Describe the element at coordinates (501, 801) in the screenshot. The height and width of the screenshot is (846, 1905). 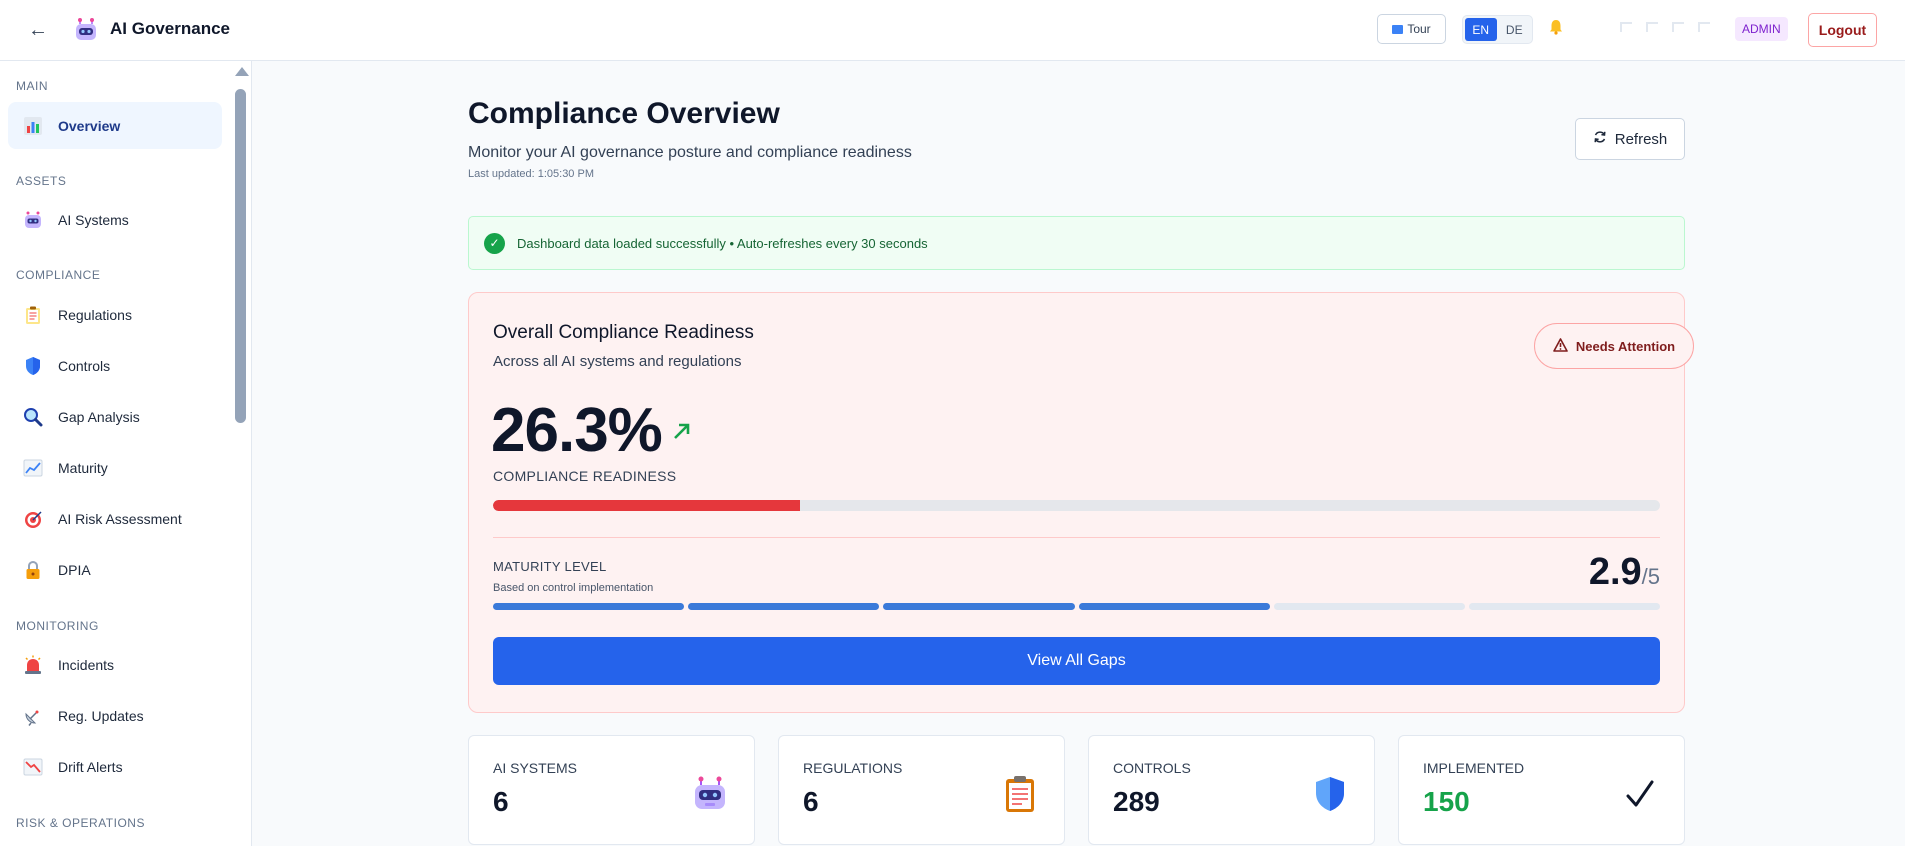
I see `stat-value: 6` at that location.